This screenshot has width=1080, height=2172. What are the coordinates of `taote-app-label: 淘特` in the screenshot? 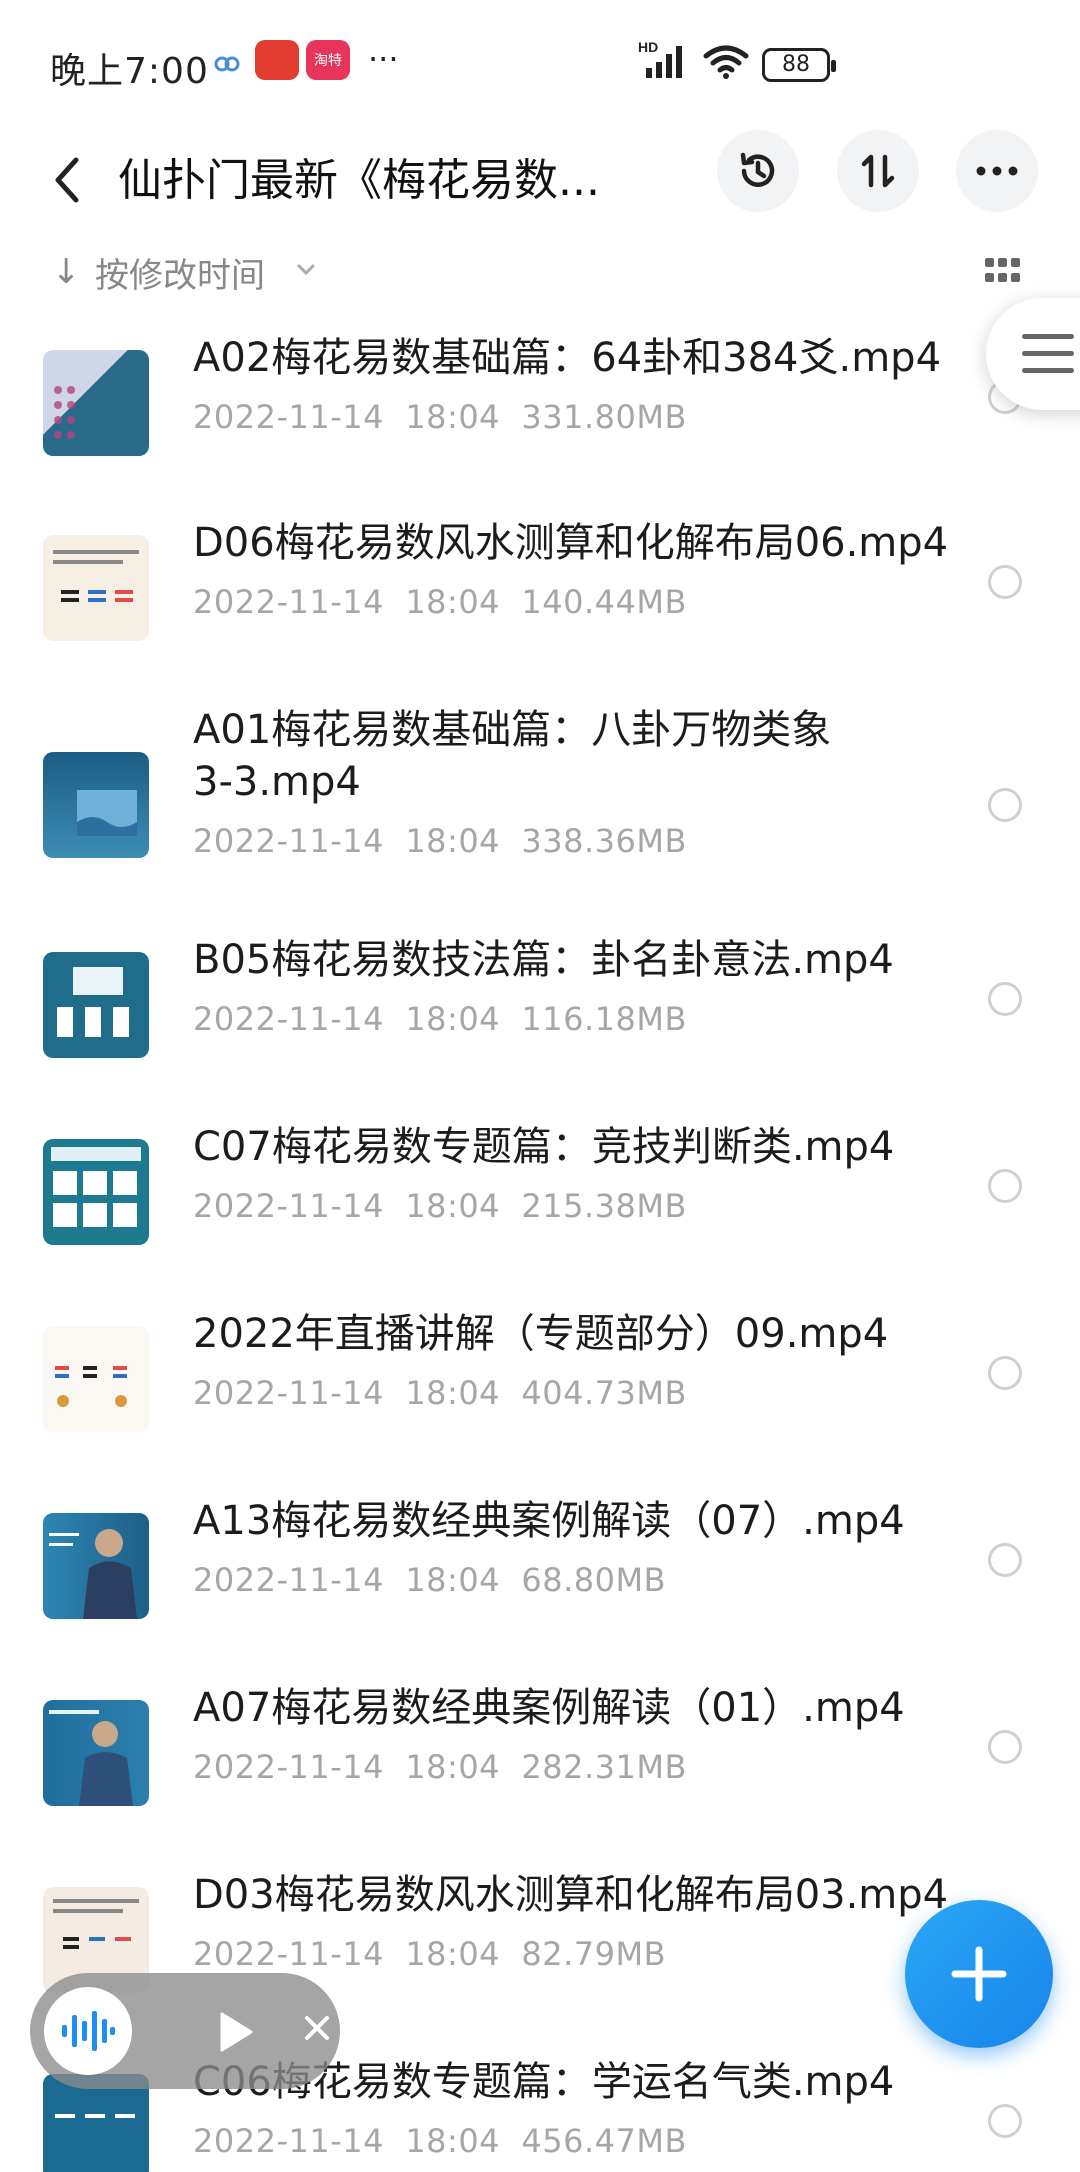 It's located at (328, 61).